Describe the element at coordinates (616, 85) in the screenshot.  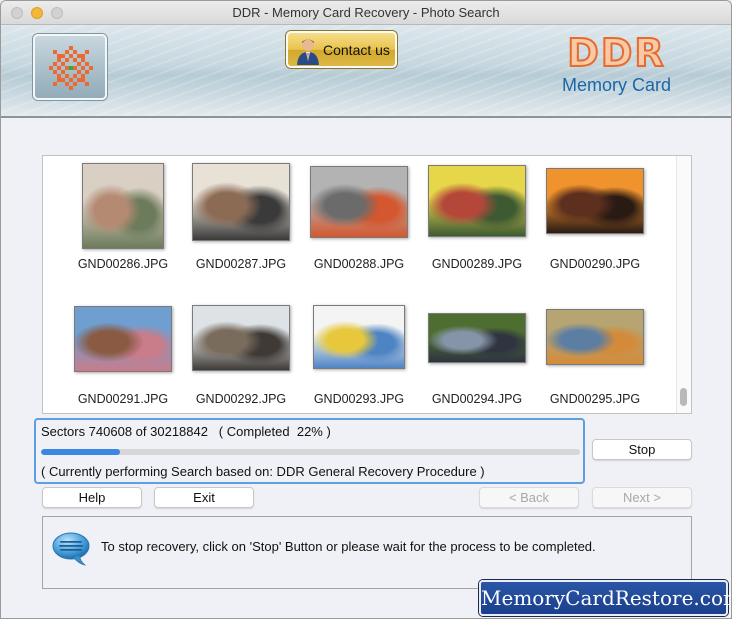
I see `brand-subtitle: Memory Card` at that location.